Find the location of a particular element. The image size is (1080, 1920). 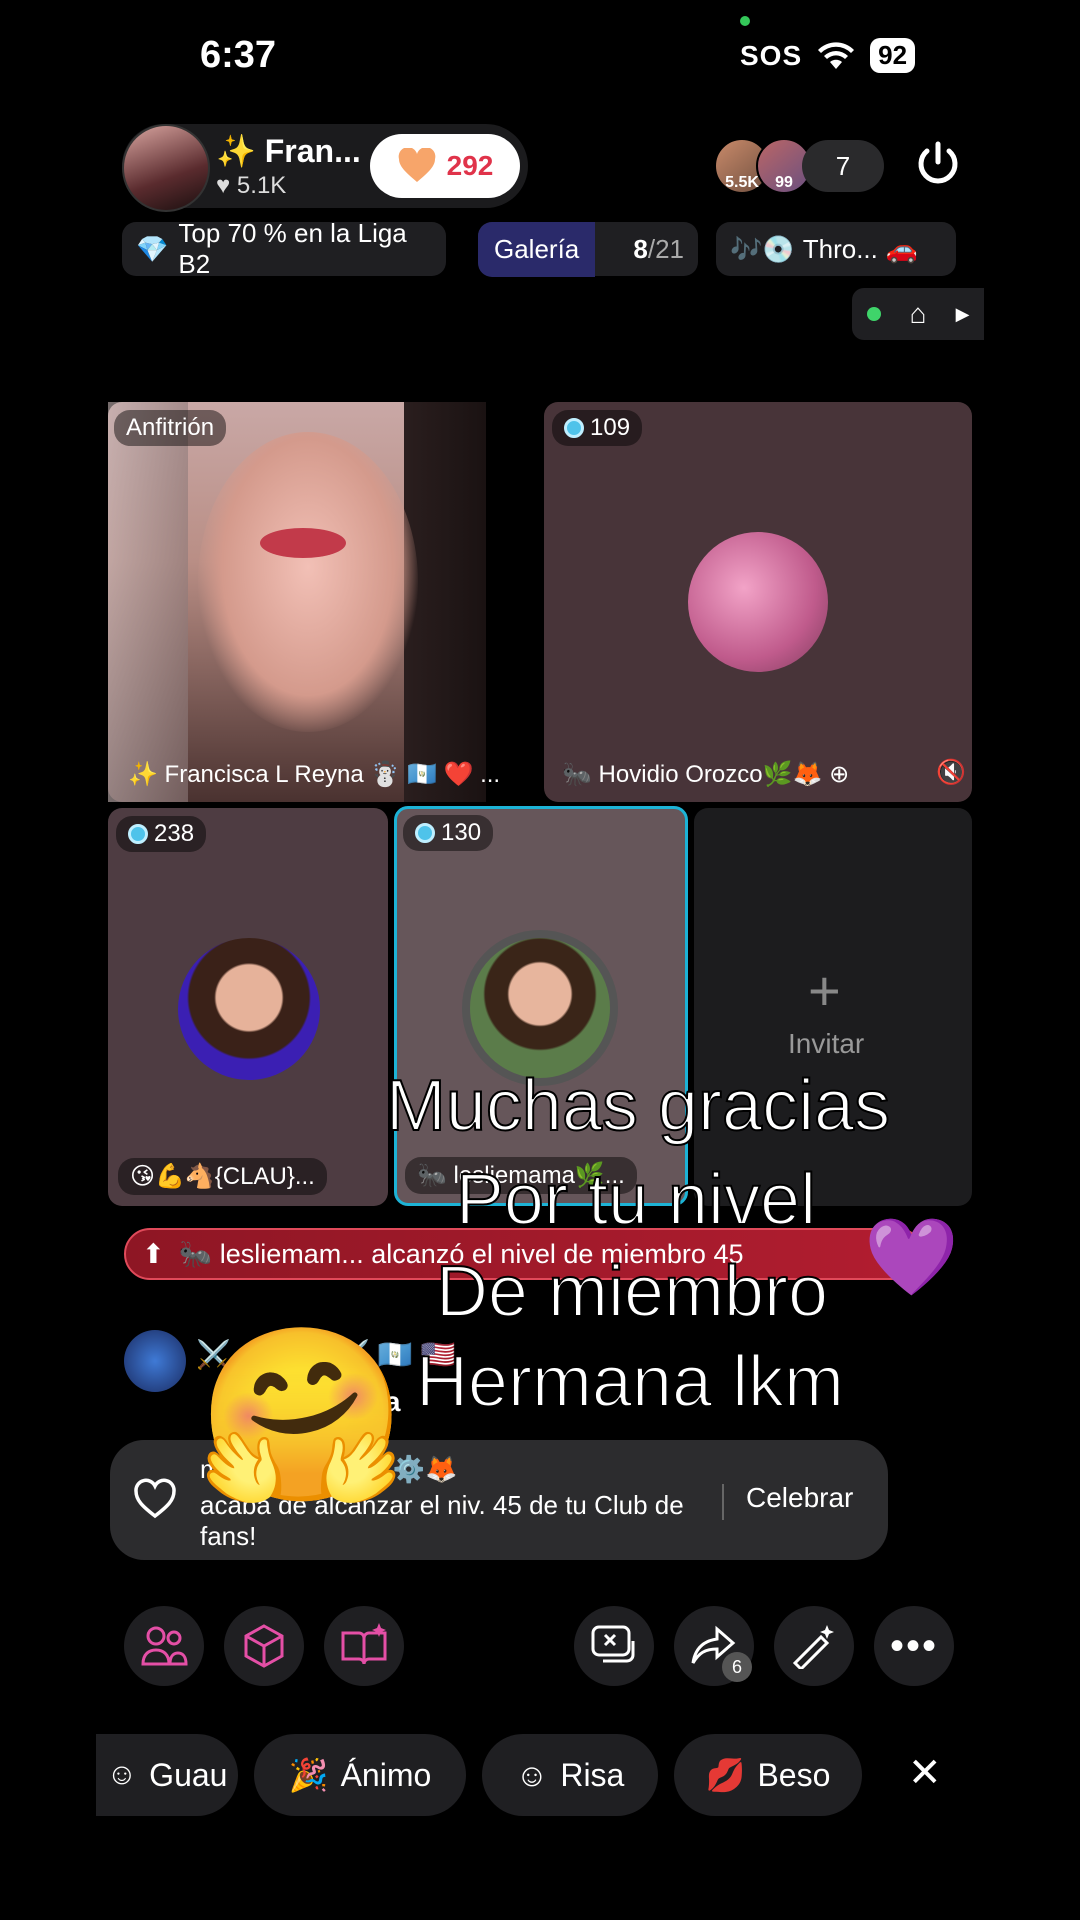

host-likes: ♥ 5.1K is located at coordinates (251, 186).